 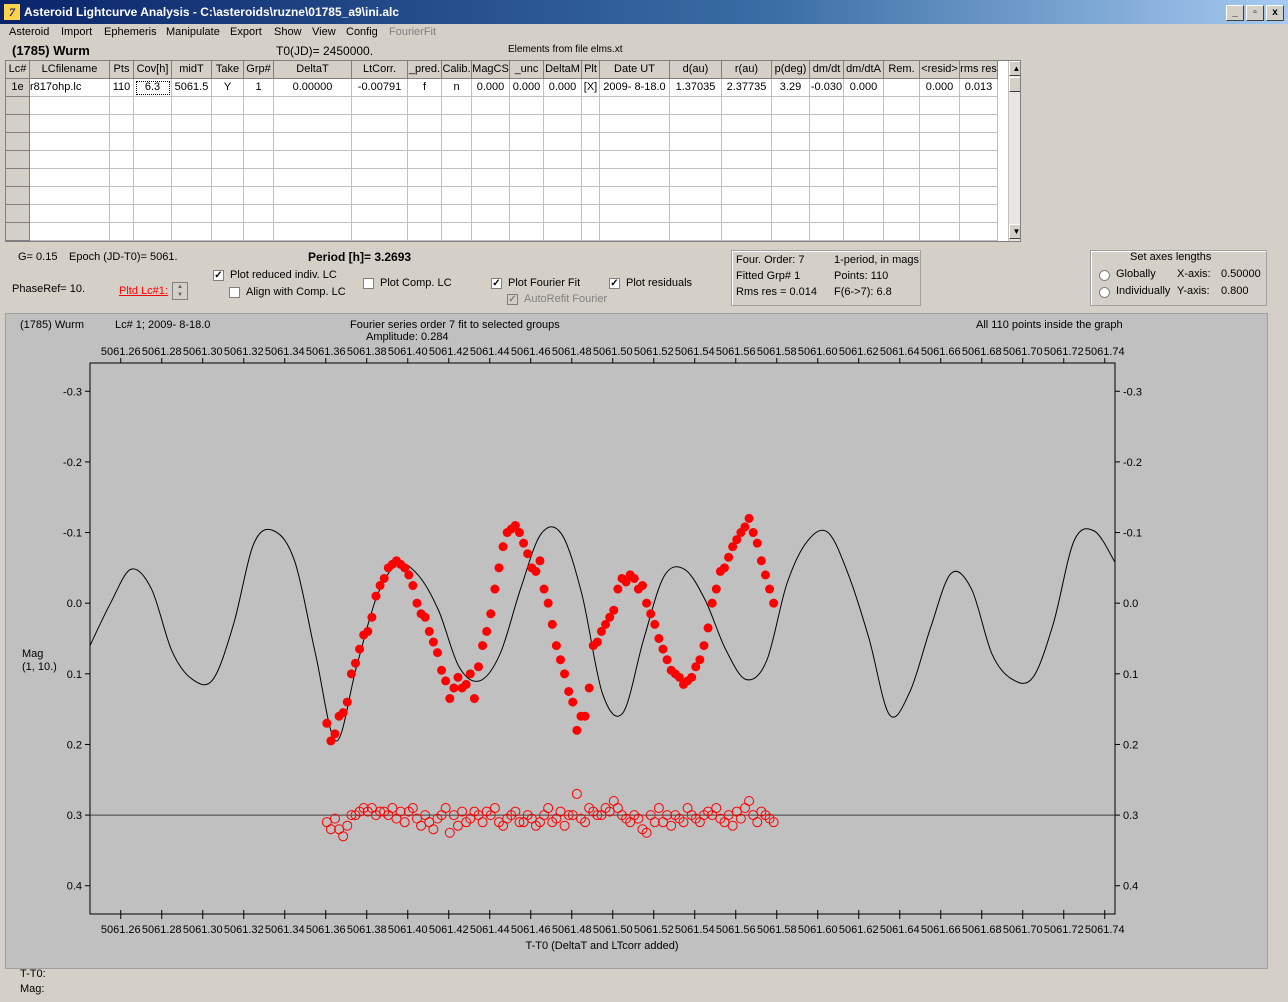 I want to click on menu-ephemeris: Ephemeris, so click(x=130, y=32).